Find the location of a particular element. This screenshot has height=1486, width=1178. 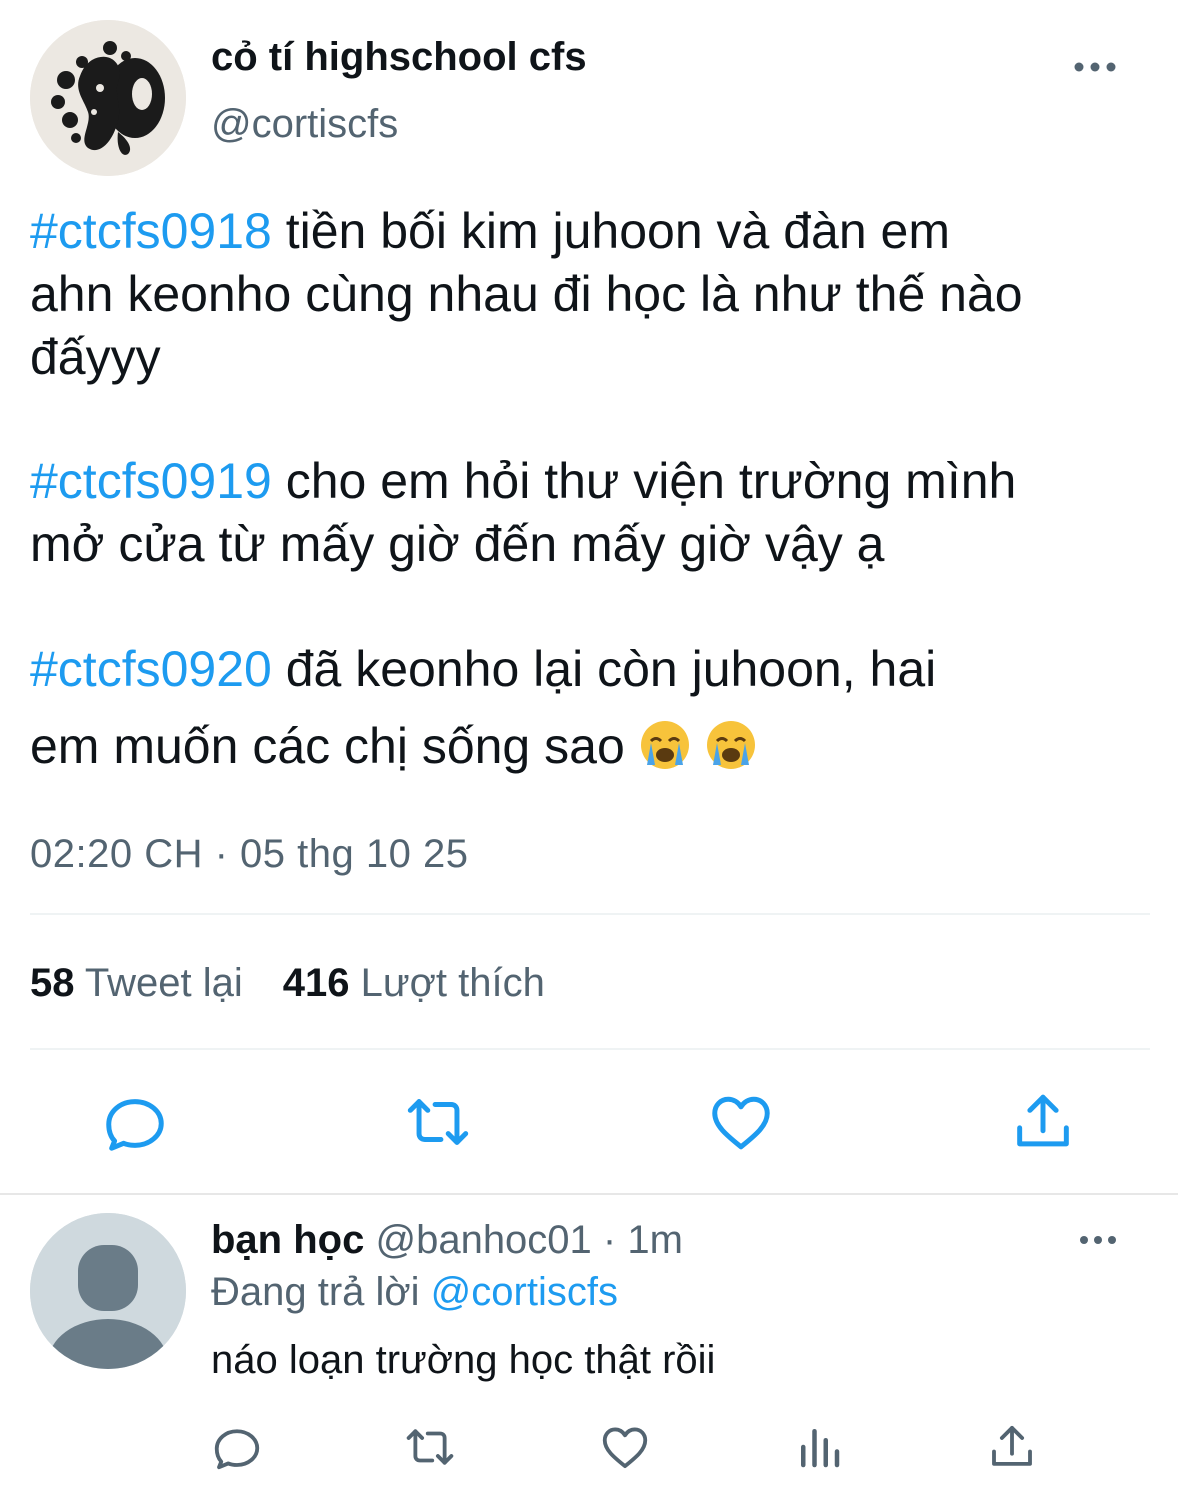

reply-more-options-button is located at coordinates (1098, 1240).